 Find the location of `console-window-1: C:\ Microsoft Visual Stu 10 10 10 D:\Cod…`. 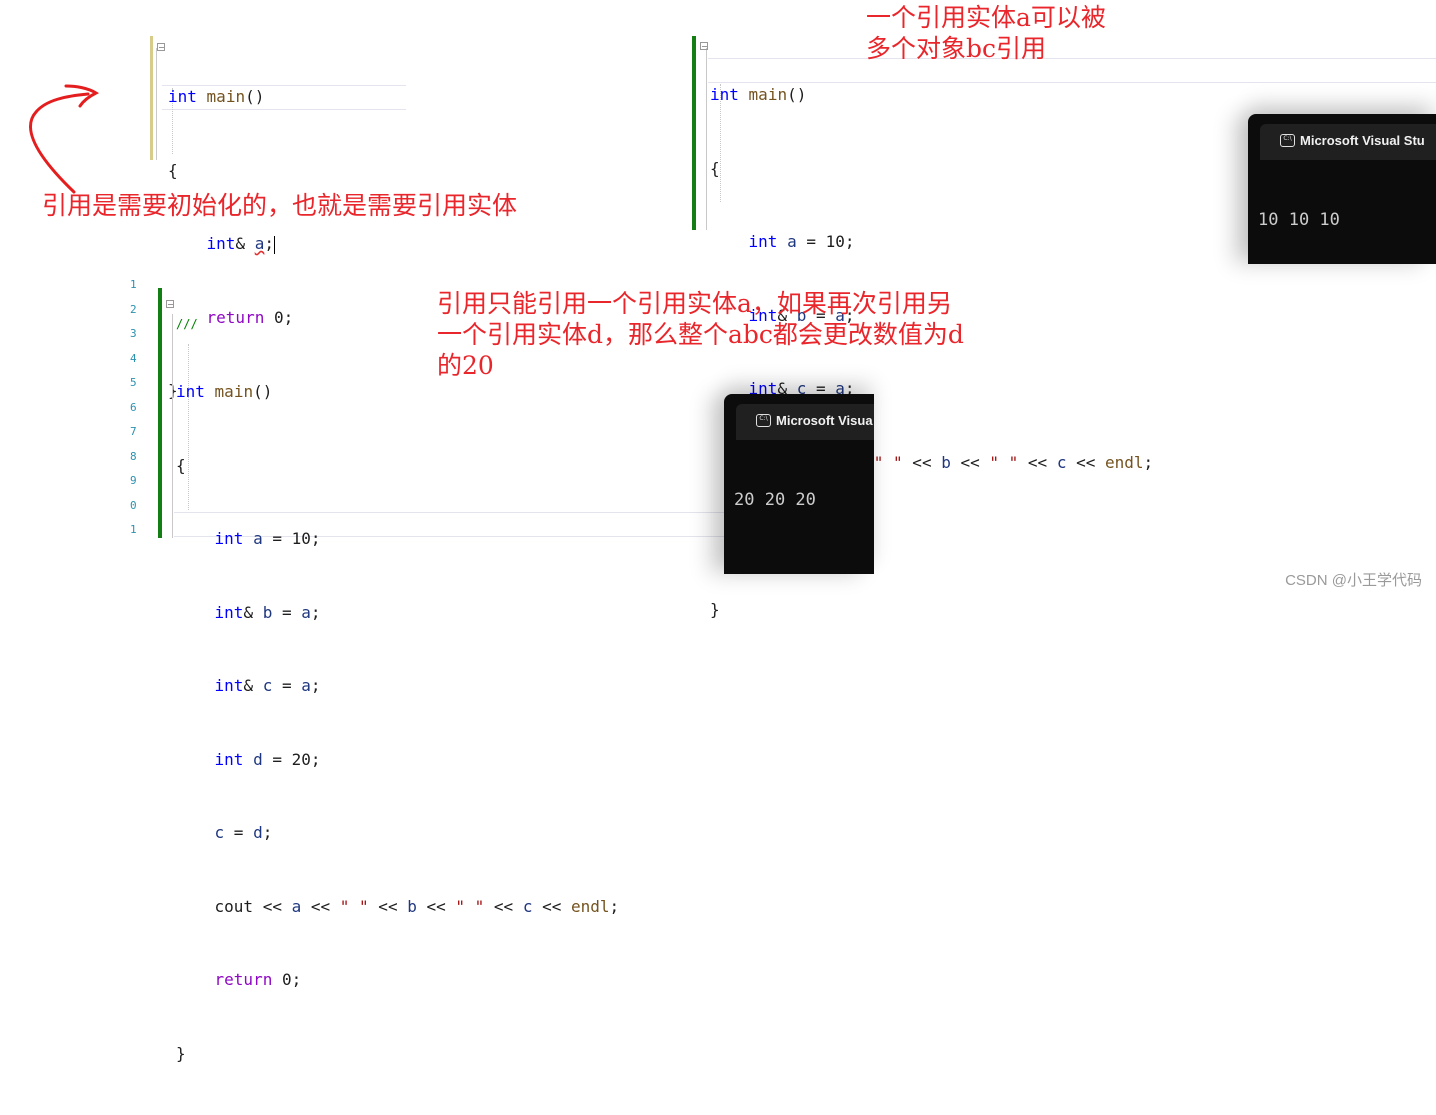

console-window-1: C:\ Microsoft Visual Stu 10 10 10 D:\Cod… is located at coordinates (1342, 189).